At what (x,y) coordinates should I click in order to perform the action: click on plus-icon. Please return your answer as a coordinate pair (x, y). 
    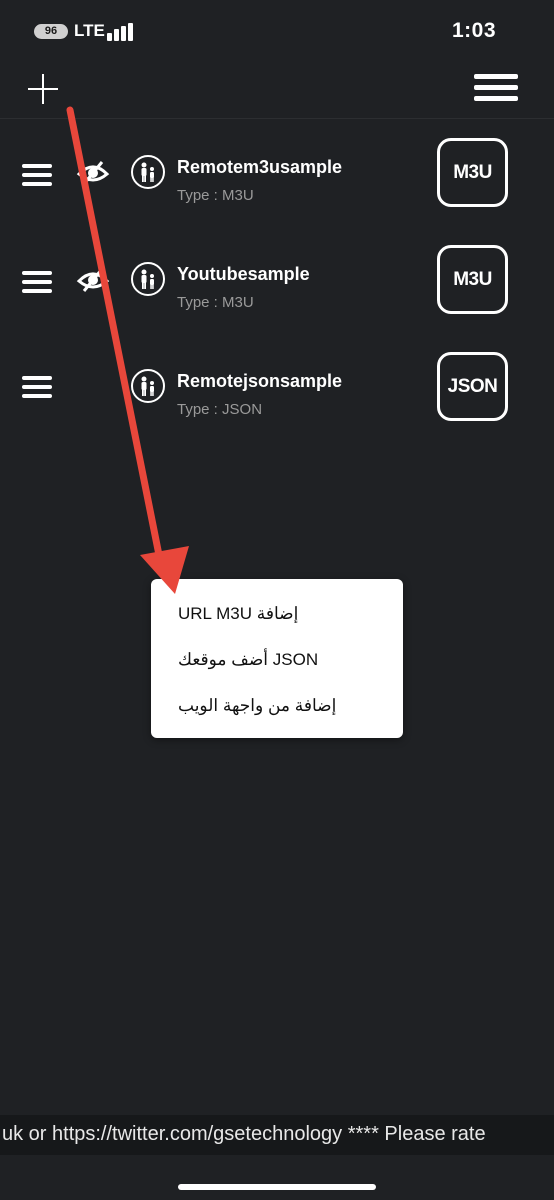
    Looking at the image, I should click on (43, 89).